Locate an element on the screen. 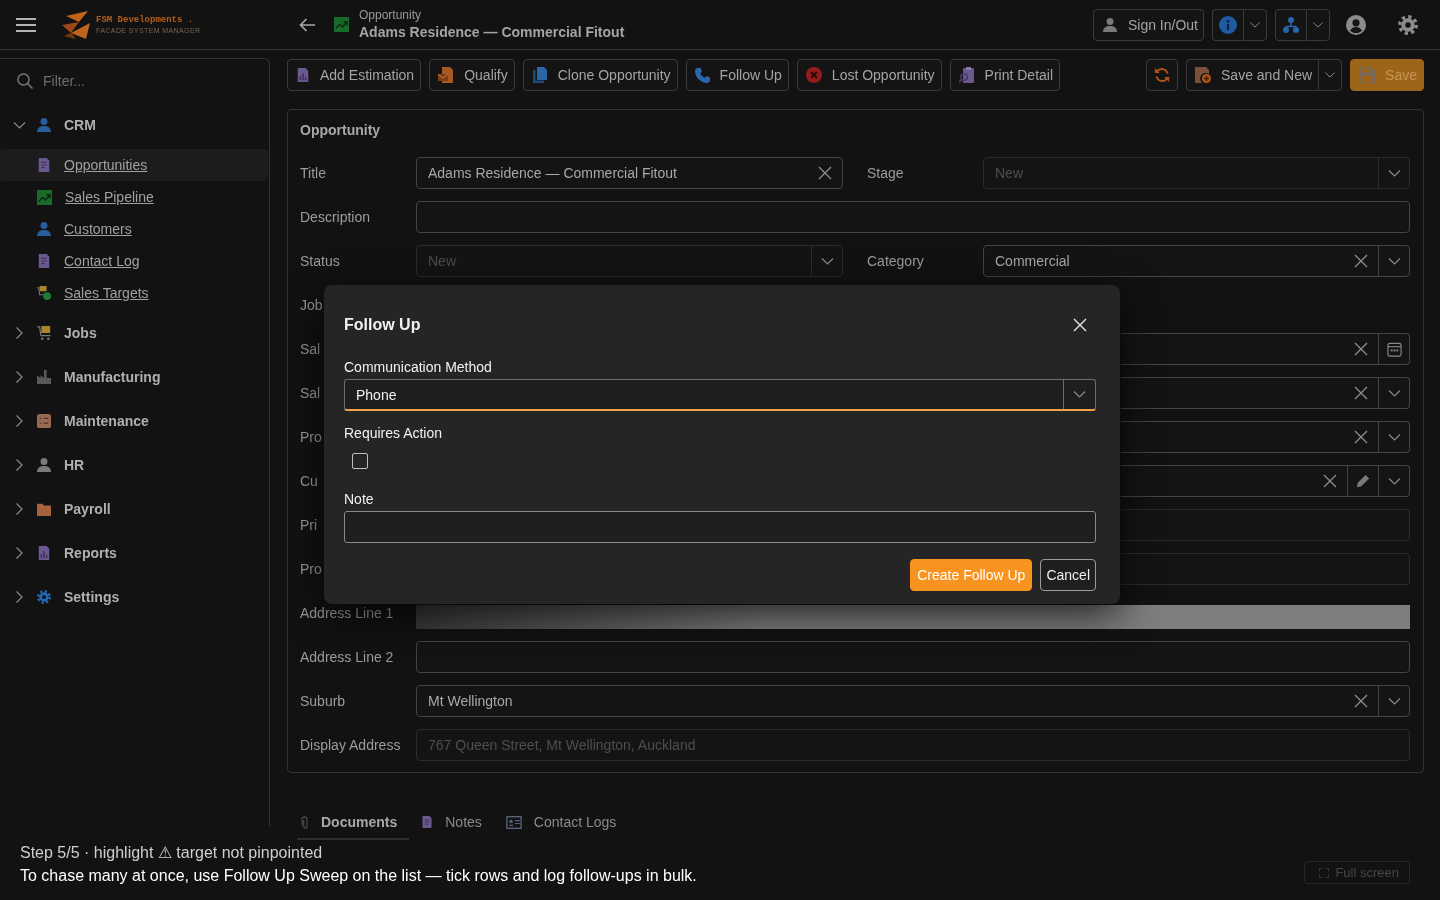 The width and height of the screenshot is (1440, 900). settings-icon is located at coordinates (44, 597).